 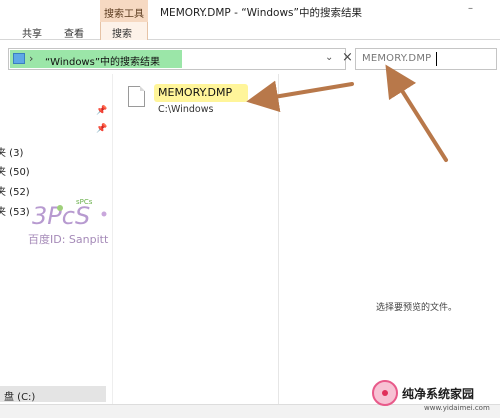 I want to click on drive-label: 盘 (C:), so click(x=20, y=397).